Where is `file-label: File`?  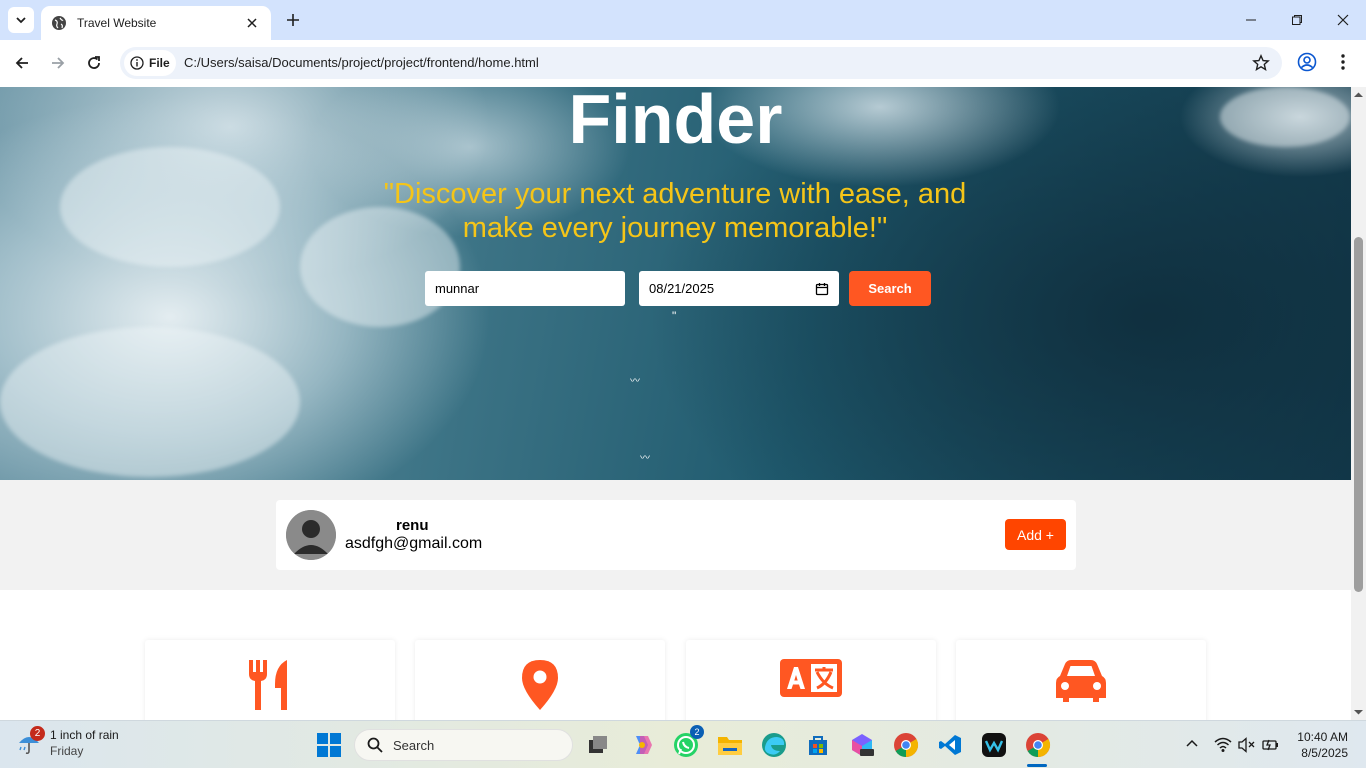
file-label: File is located at coordinates (159, 63).